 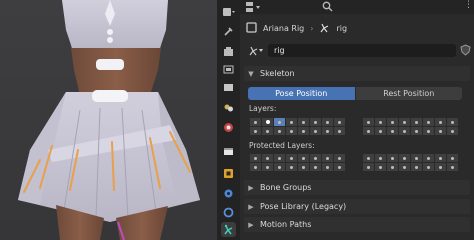 What do you see at coordinates (410, 162) in the screenshot?
I see `protected-grid-right` at bounding box center [410, 162].